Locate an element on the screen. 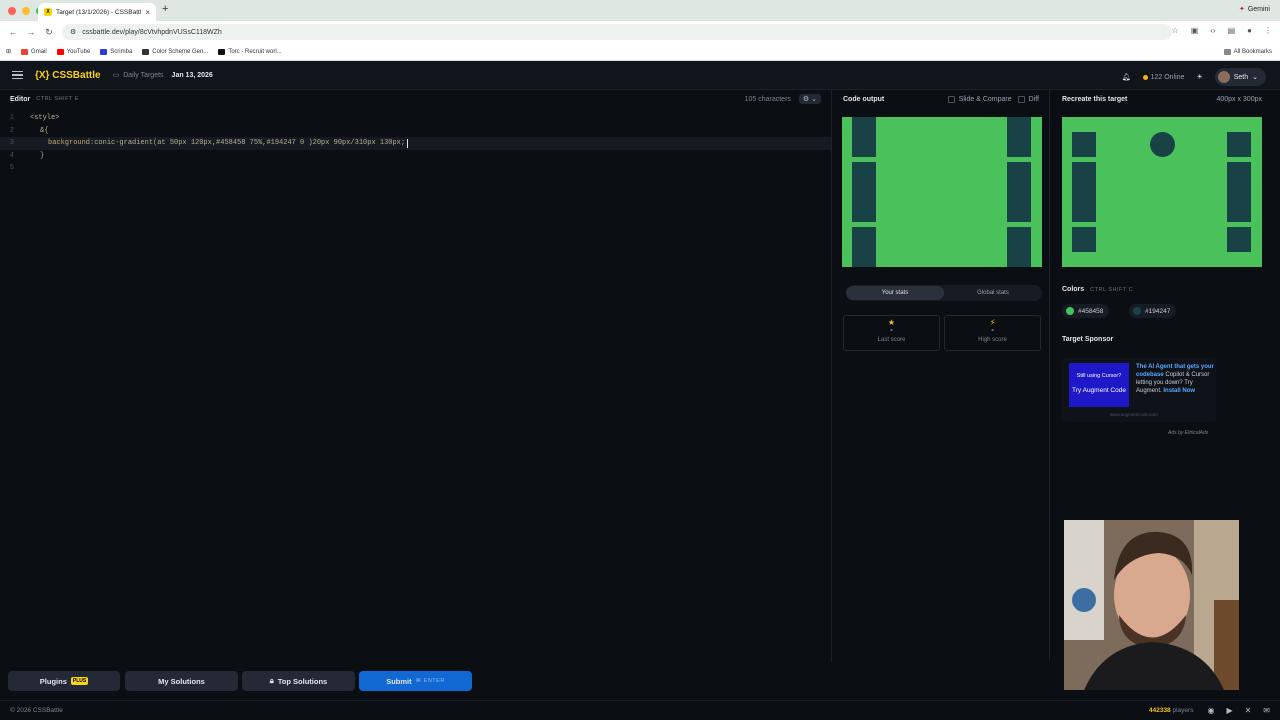 The image size is (1280, 720). tab-global-stats: Global stats is located at coordinates (993, 293).